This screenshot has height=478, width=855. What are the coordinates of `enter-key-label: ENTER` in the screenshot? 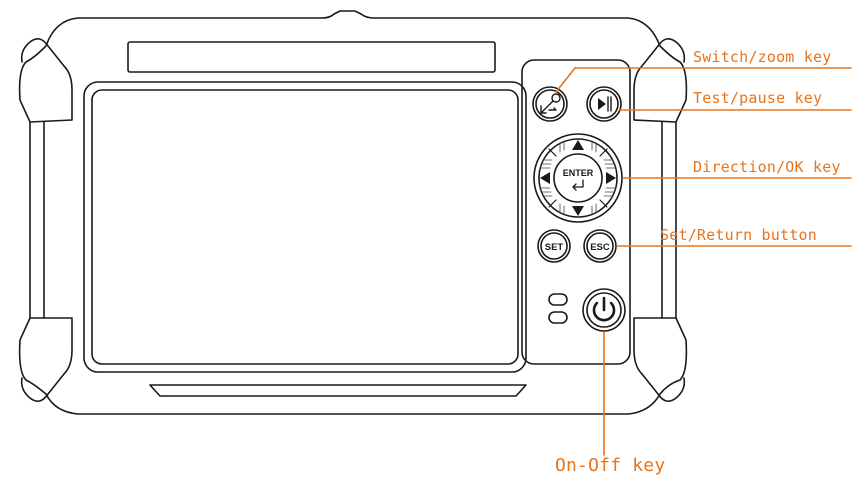 It's located at (578, 173).